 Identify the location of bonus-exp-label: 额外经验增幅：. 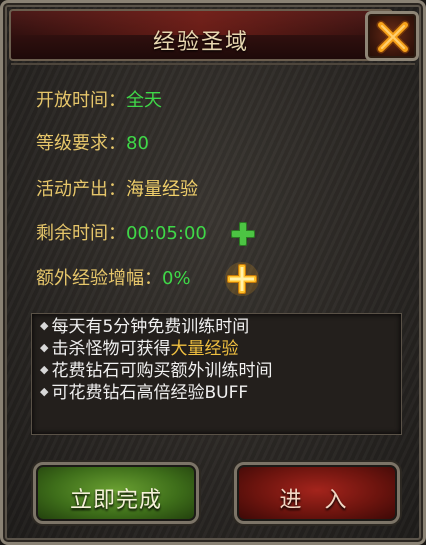
(99, 278).